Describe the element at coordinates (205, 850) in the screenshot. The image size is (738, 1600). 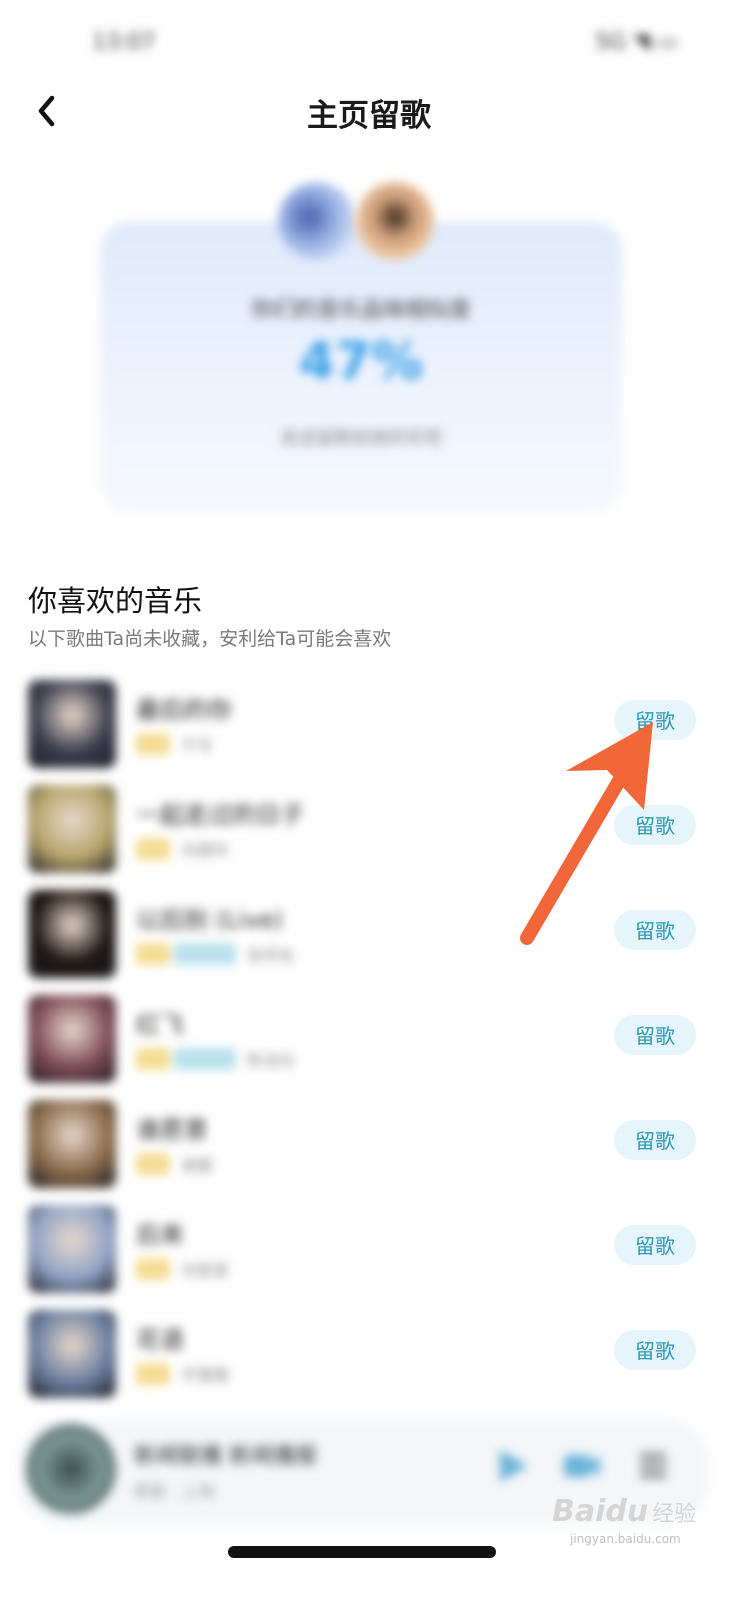
I see `song-artist: 刘德华` at that location.